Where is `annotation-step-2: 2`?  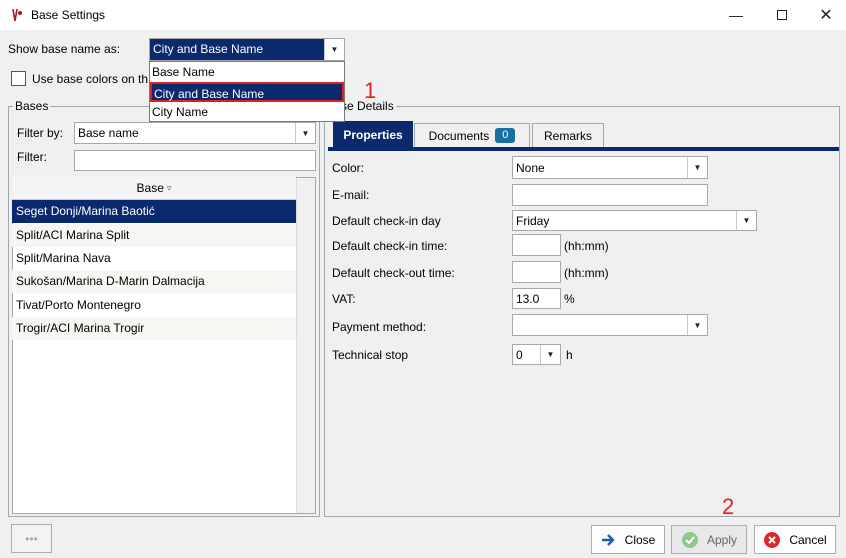 annotation-step-2: 2 is located at coordinates (728, 506).